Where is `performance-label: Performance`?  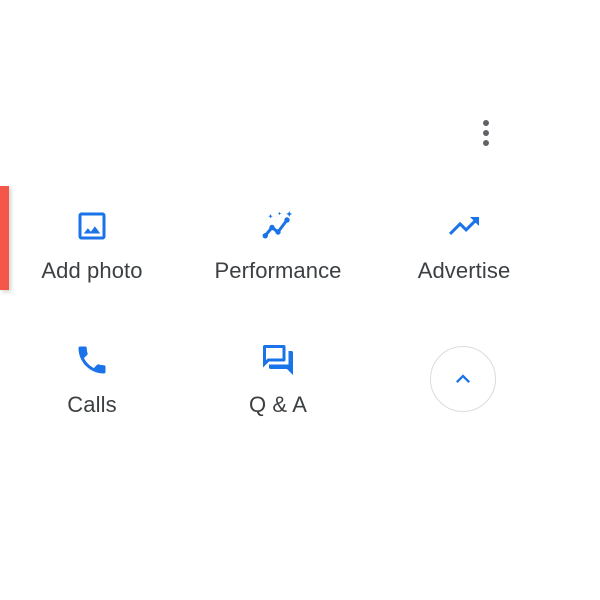 performance-label: Performance is located at coordinates (278, 270).